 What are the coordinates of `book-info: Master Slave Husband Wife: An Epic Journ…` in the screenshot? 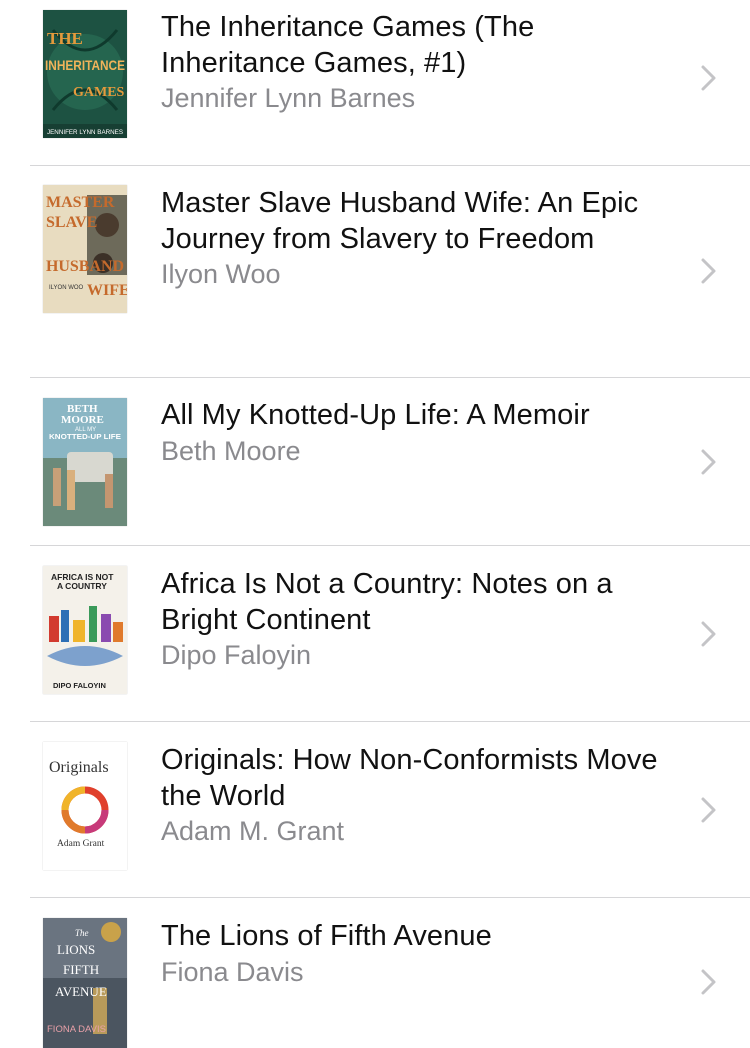 It's located at (411, 239).